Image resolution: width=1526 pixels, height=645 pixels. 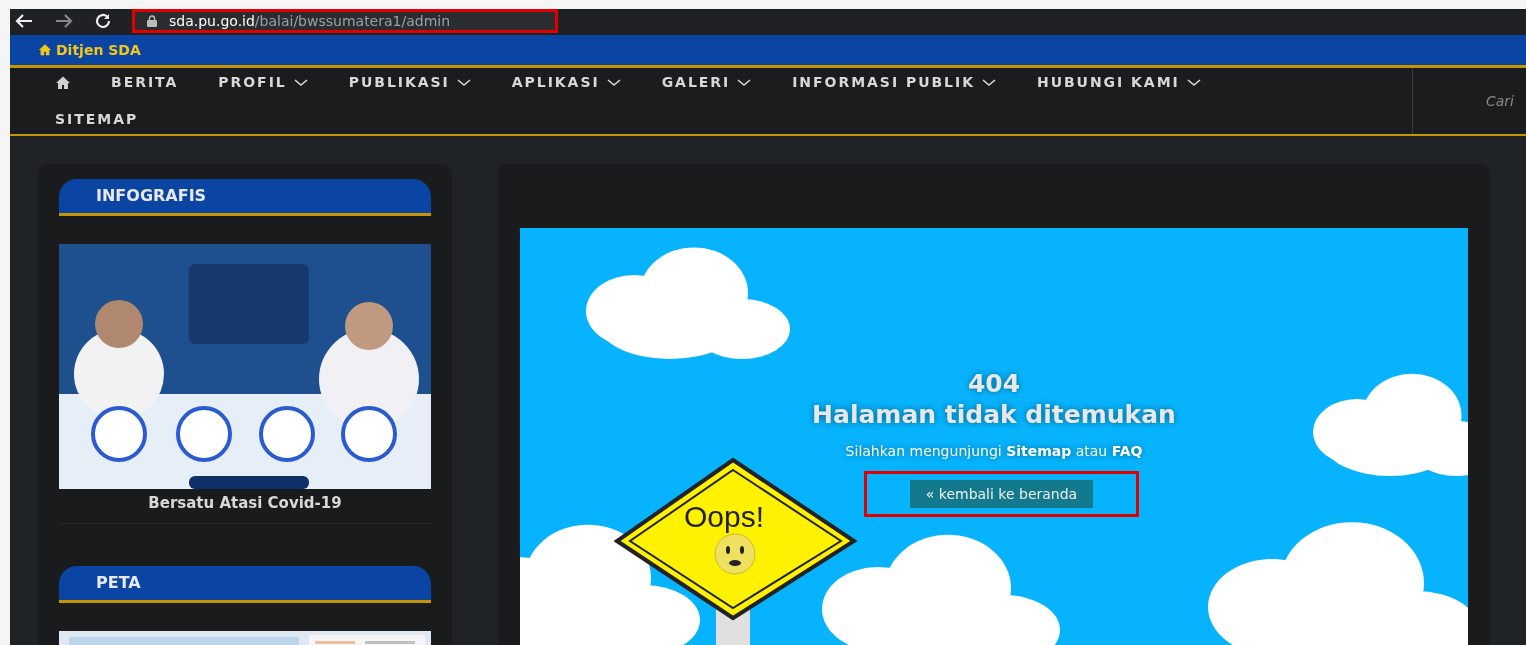 What do you see at coordinates (97, 119) in the screenshot?
I see `nav-link: SITEMAP` at bounding box center [97, 119].